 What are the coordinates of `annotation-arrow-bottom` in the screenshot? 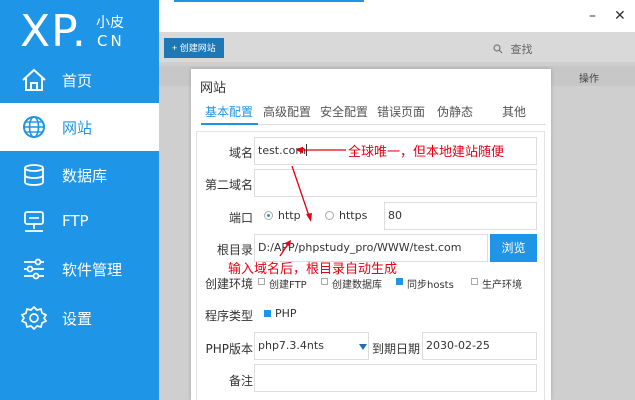 It's located at (284, 250).